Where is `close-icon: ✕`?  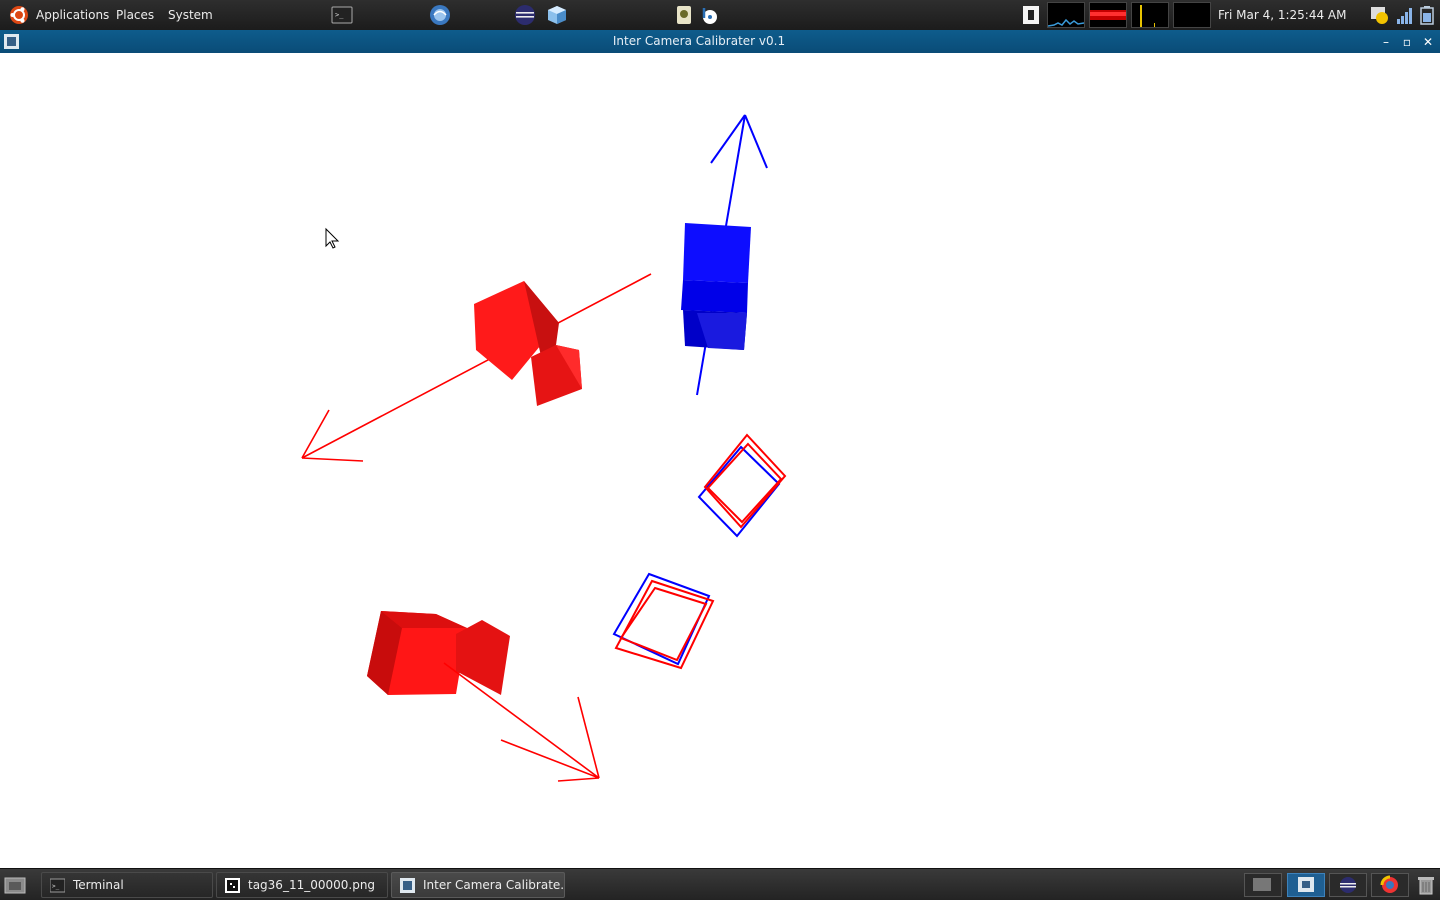 close-icon: ✕ is located at coordinates (1428, 42).